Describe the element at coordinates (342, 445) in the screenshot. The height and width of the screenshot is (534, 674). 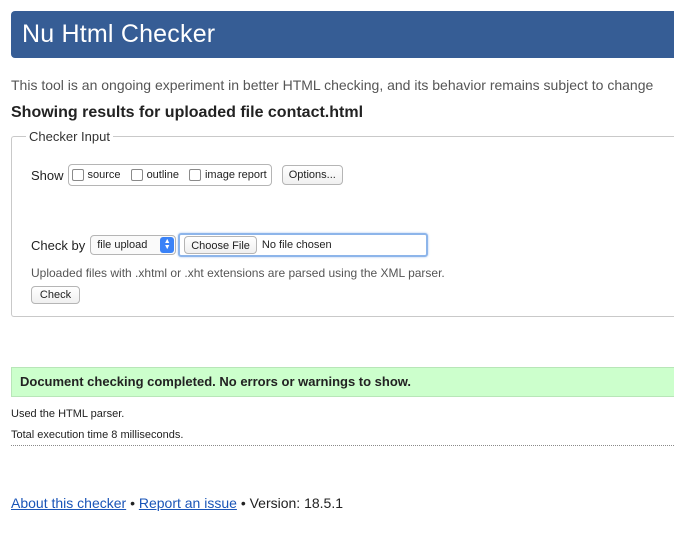
I see `divider` at that location.